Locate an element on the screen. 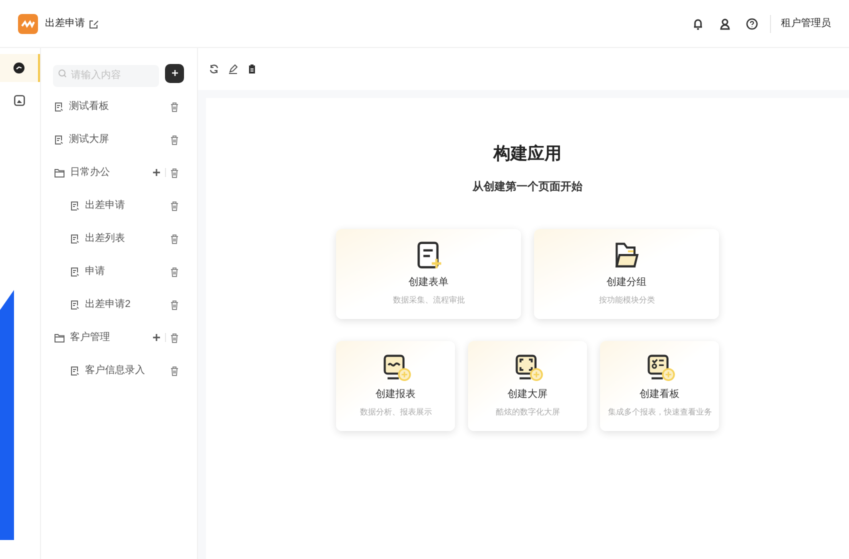  bell-icon is located at coordinates (698, 24).